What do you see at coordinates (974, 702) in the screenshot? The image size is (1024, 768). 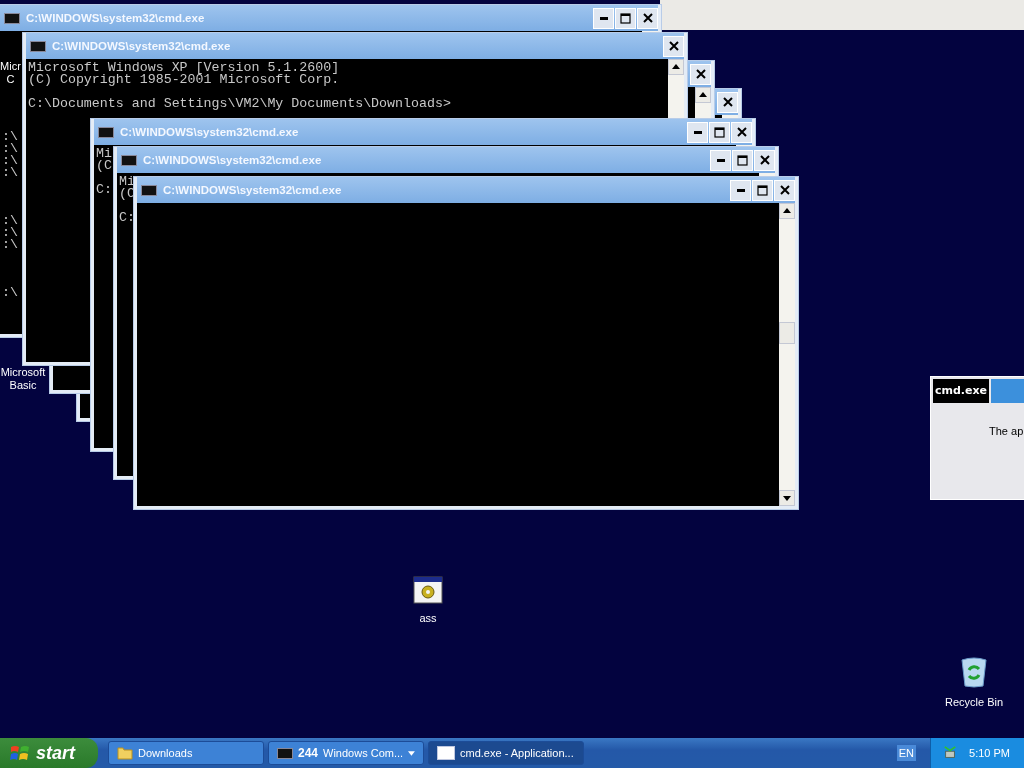 I see `icon-label: Recycle Bin` at bounding box center [974, 702].